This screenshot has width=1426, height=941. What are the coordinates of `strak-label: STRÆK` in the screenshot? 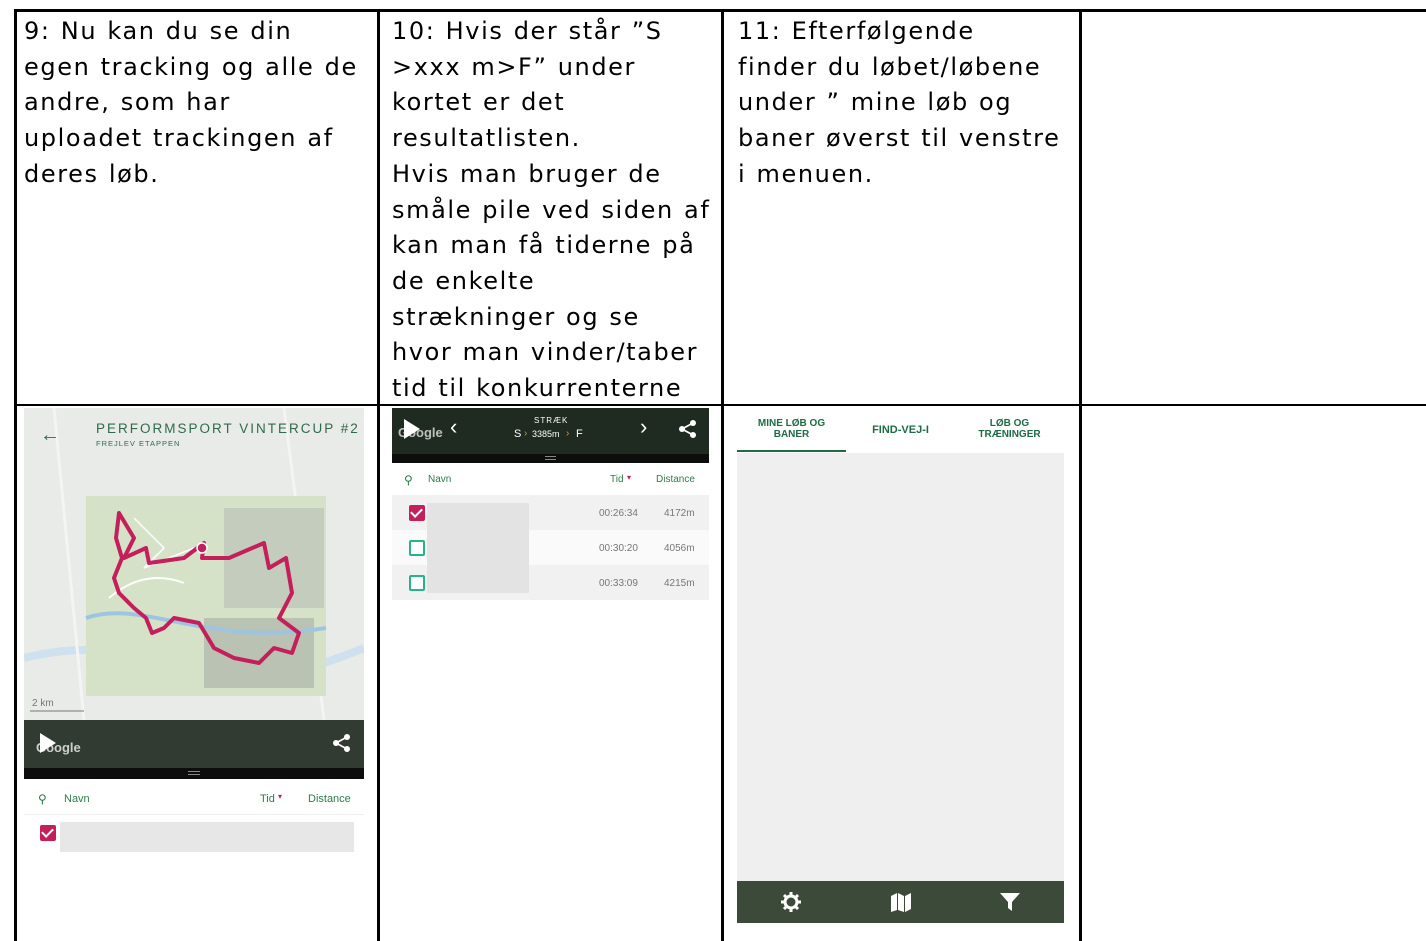 It's located at (551, 420).